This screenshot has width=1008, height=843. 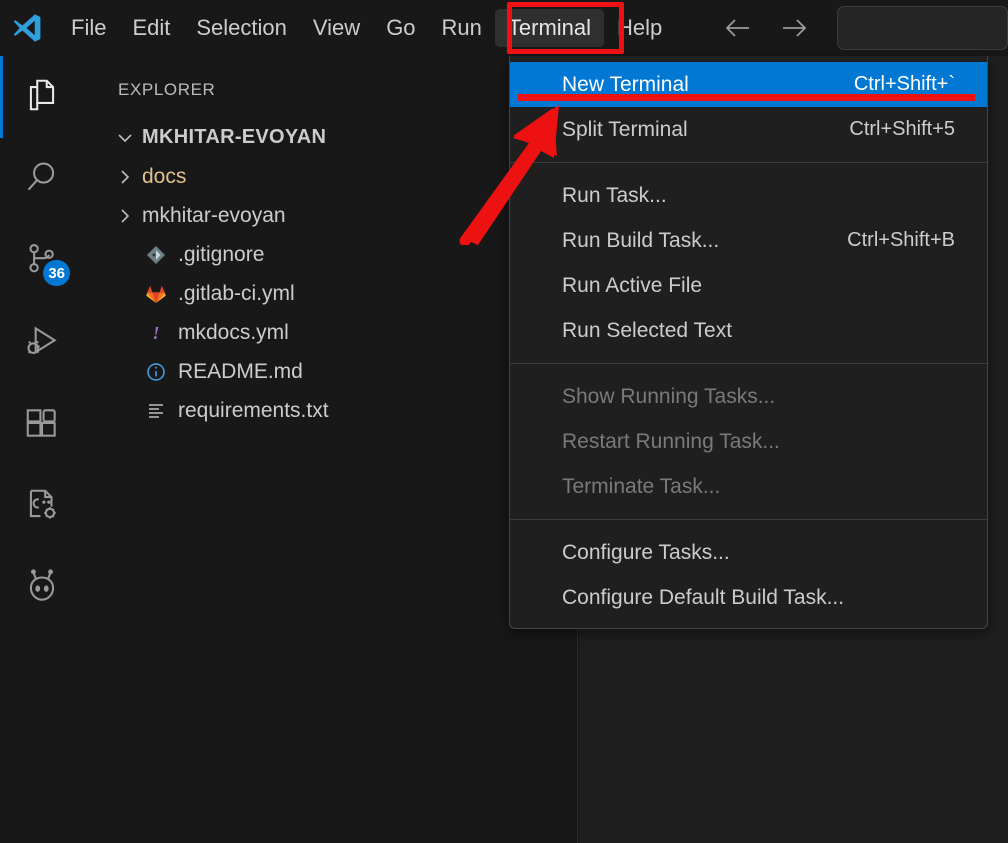 I want to click on menu-item-shortcut: Ctrl+Shift+`, so click(x=904, y=84).